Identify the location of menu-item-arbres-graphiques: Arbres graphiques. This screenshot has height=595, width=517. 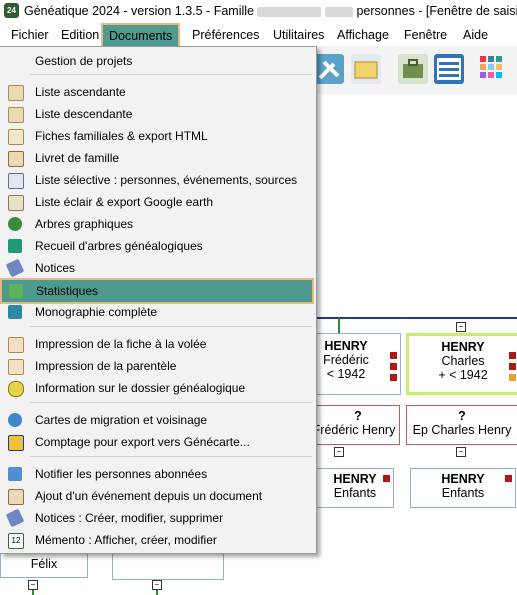
(156, 224).